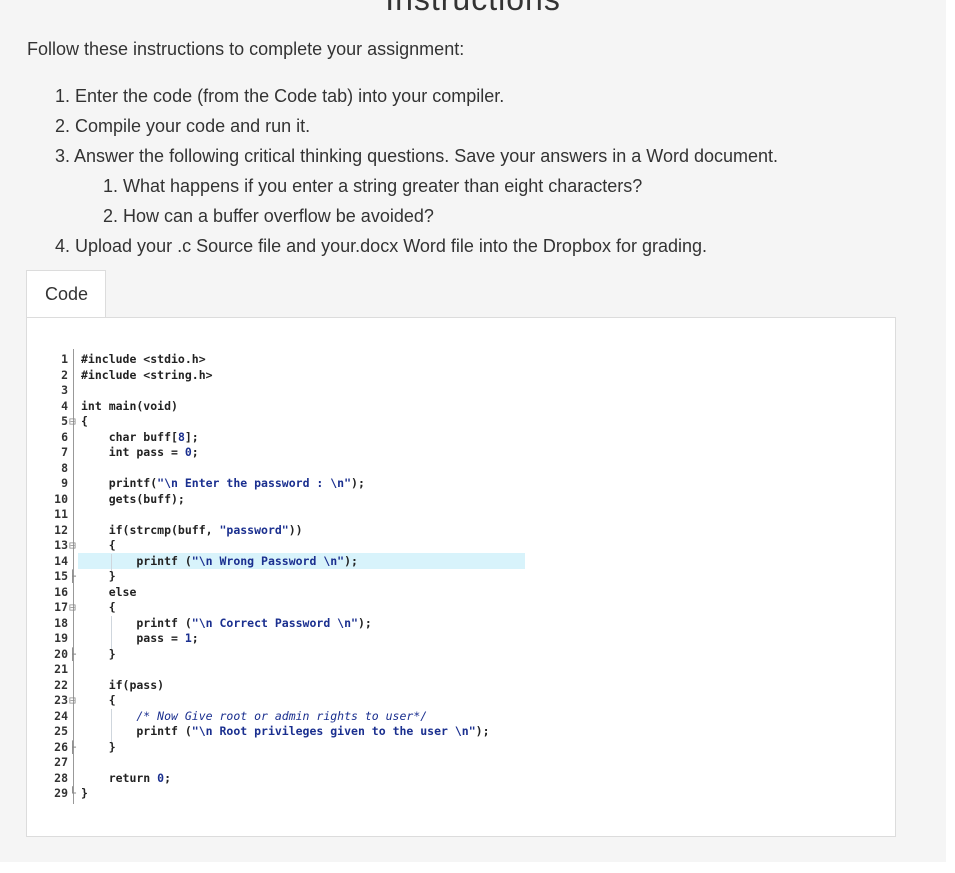 The height and width of the screenshot is (873, 955). Describe the element at coordinates (288, 608) in the screenshot. I see `code-line: 17 ⊟ {` at that location.